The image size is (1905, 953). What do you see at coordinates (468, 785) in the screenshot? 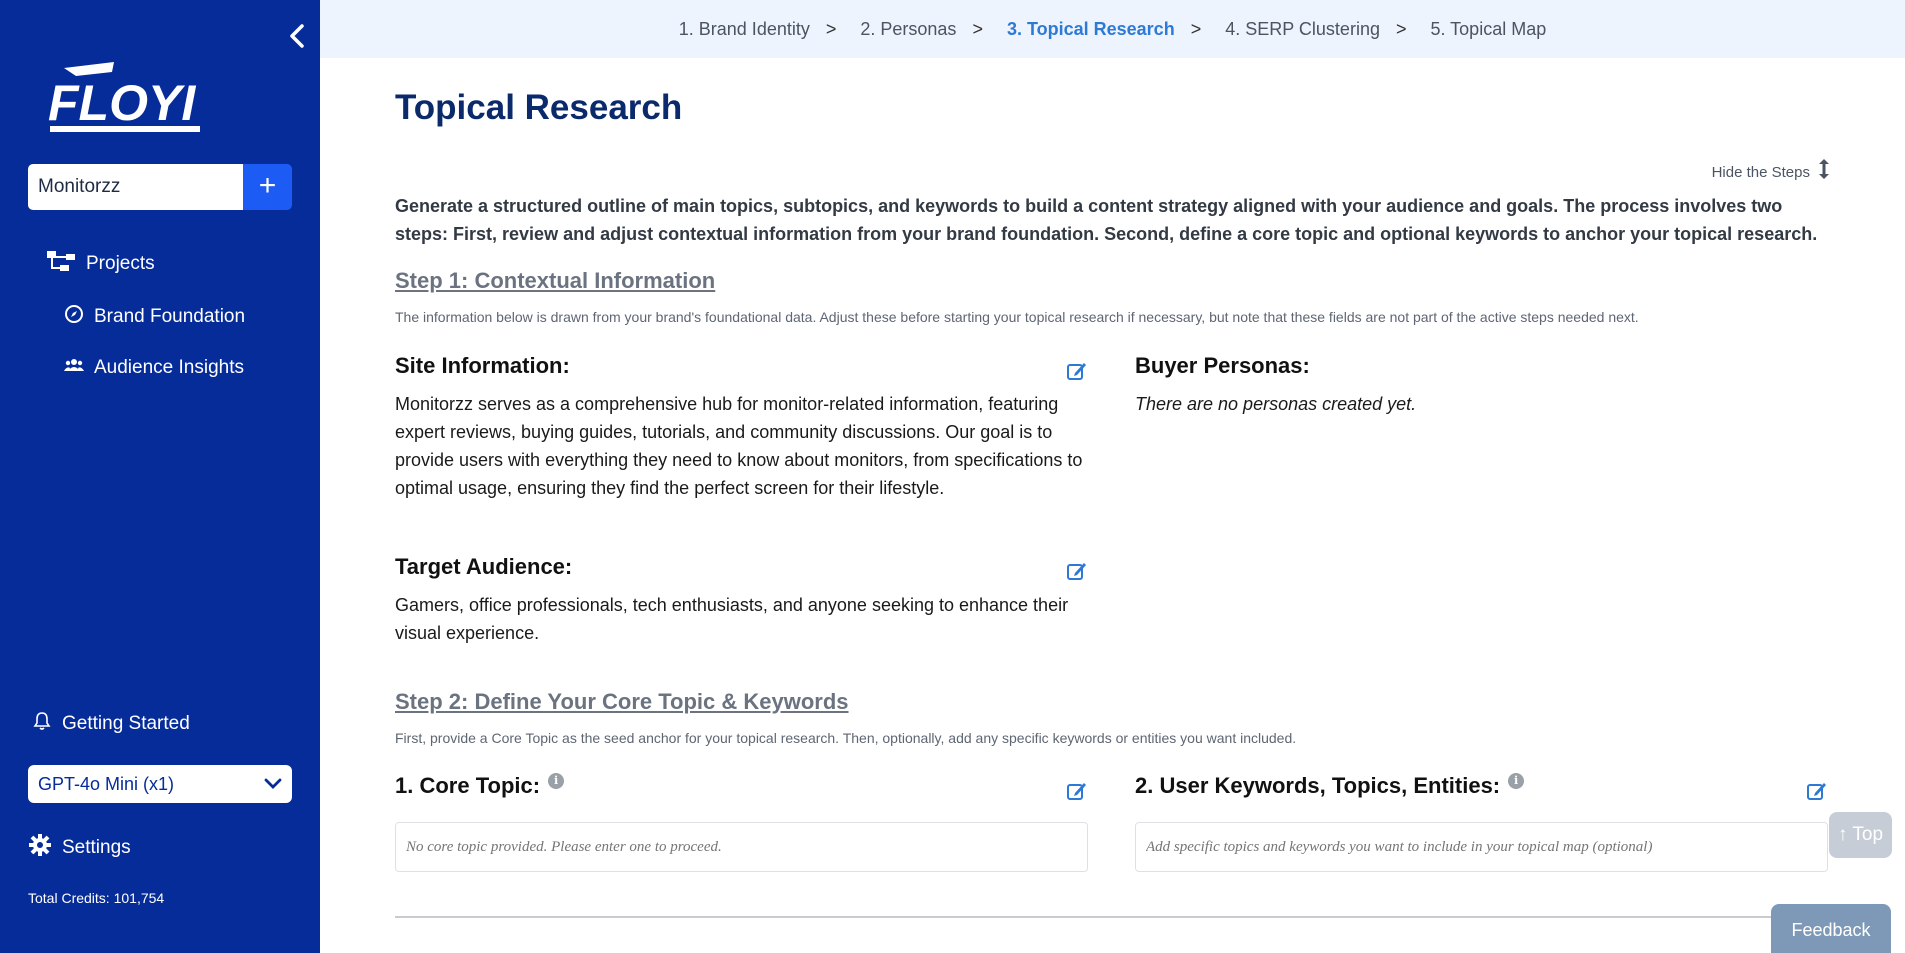
I see `core-topic-label: 1. Core Topic:` at bounding box center [468, 785].